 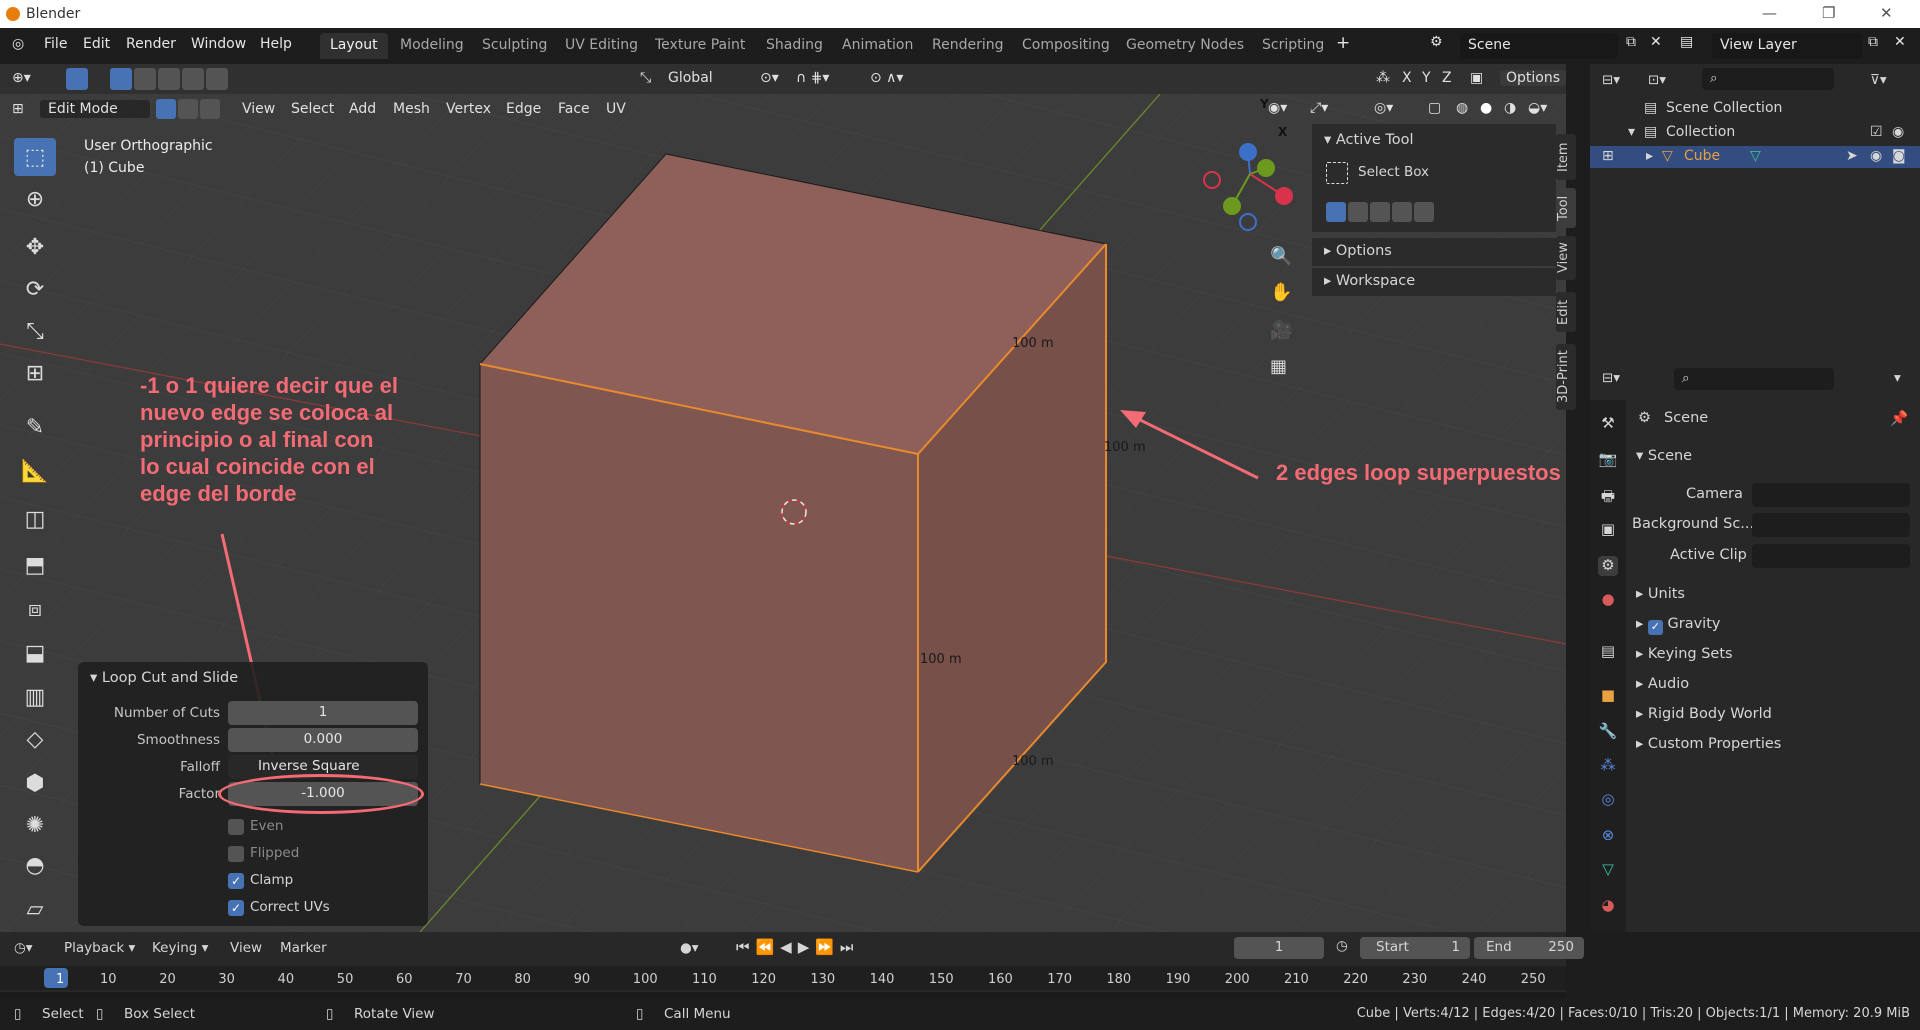 I want to click on minimize-icon: —, so click(x=1769, y=13).